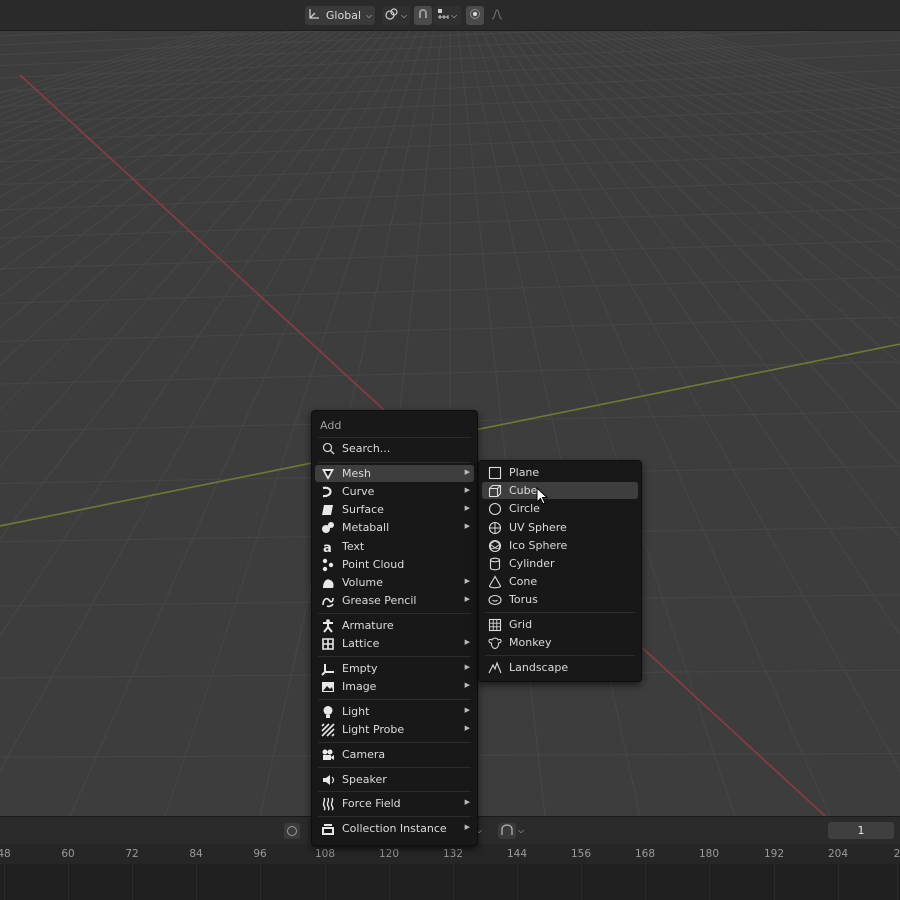  Describe the element at coordinates (394, 527) in the screenshot. I see `add-menu-item-metaball: Metaball ▶` at that location.